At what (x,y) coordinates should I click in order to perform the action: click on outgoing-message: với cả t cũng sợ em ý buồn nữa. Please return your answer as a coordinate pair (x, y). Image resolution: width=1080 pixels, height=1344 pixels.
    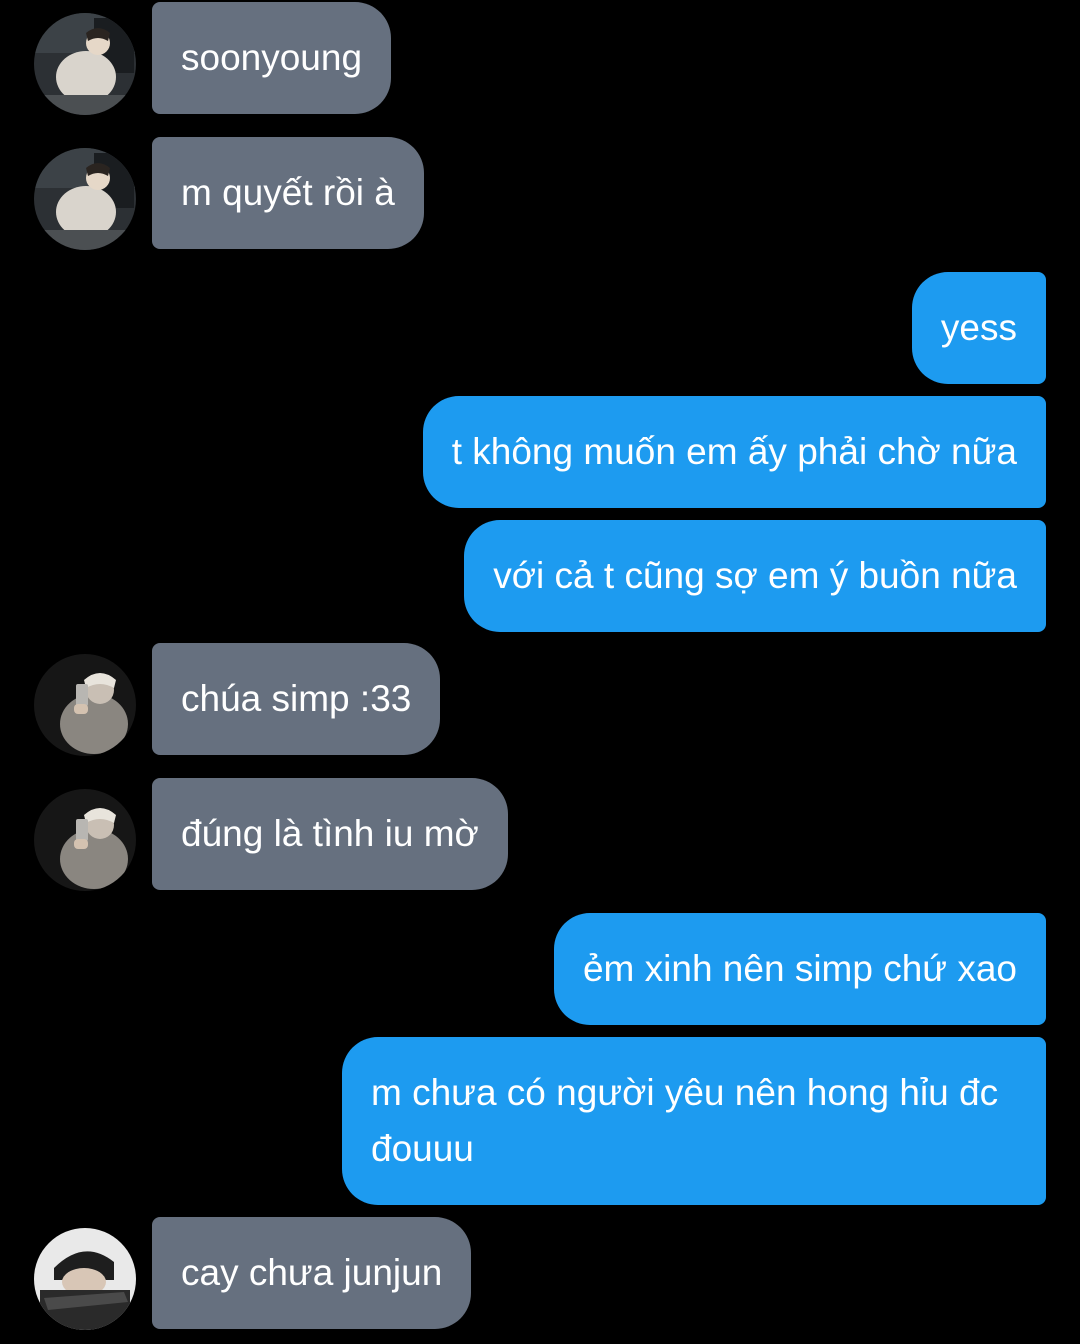
    Looking at the image, I should click on (755, 576).